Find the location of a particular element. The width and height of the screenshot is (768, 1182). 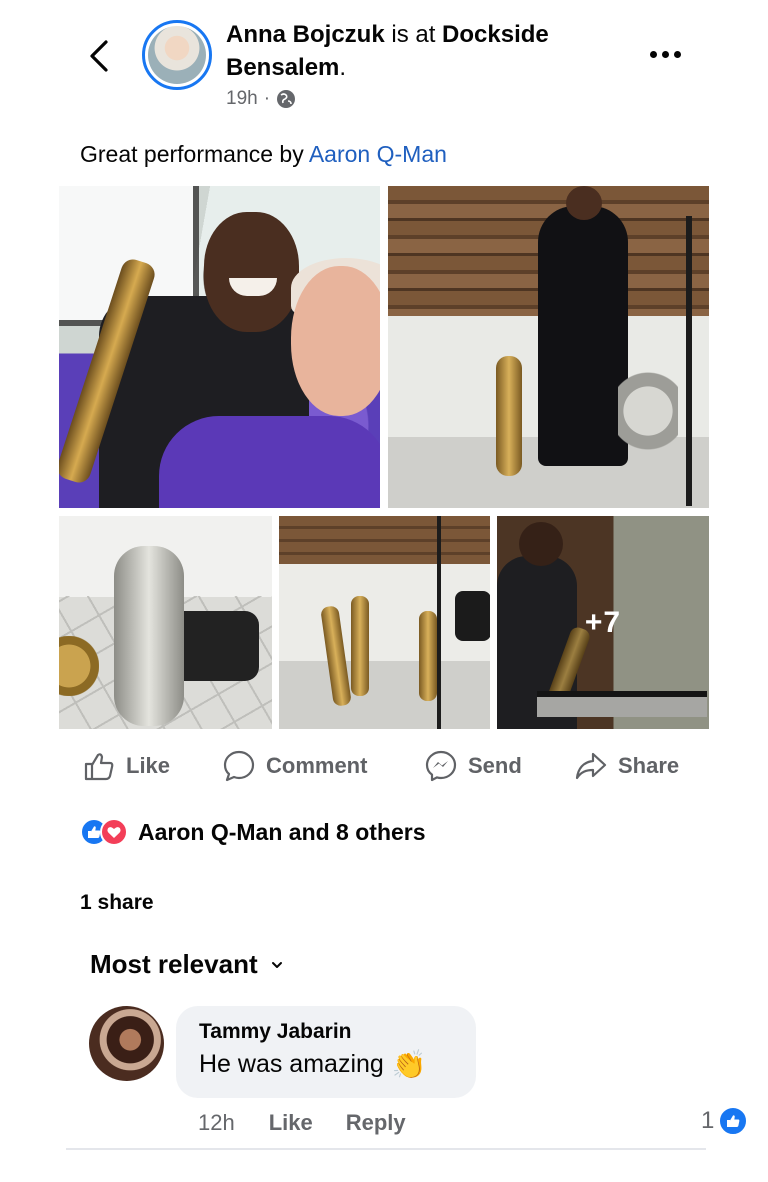

photo-instruments is located at coordinates (384, 622).